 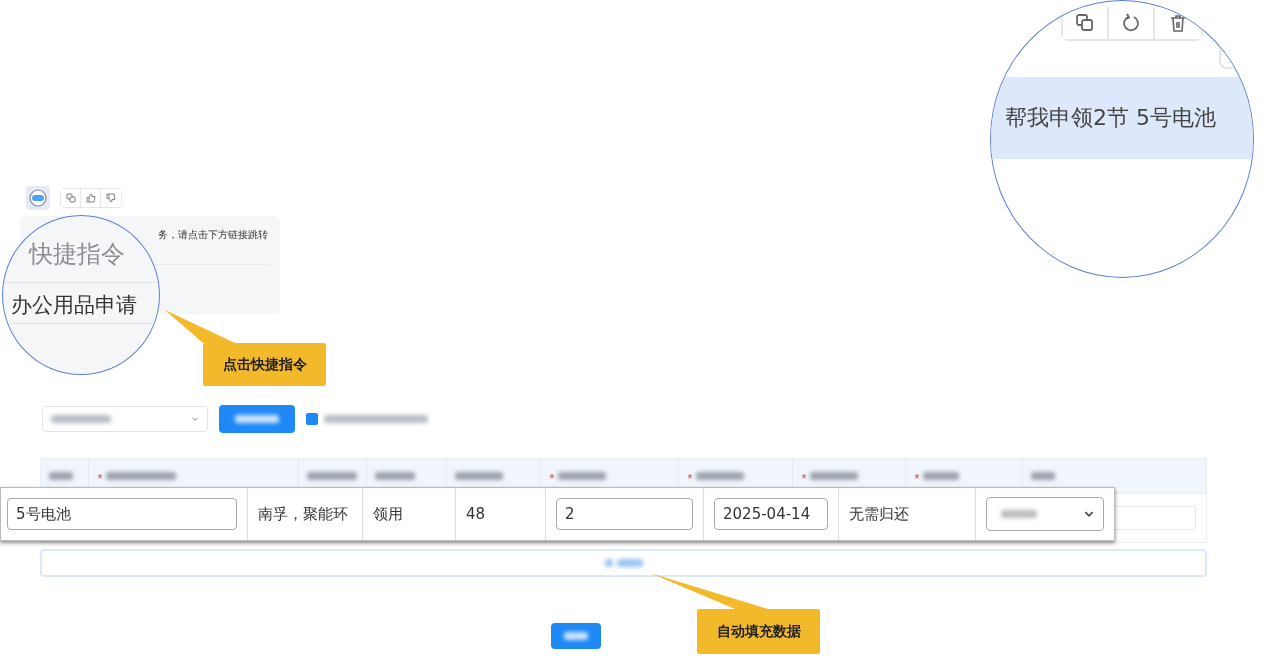 What do you see at coordinates (77, 254) in the screenshot?
I see `shortcut-heading: 快捷指令` at bounding box center [77, 254].